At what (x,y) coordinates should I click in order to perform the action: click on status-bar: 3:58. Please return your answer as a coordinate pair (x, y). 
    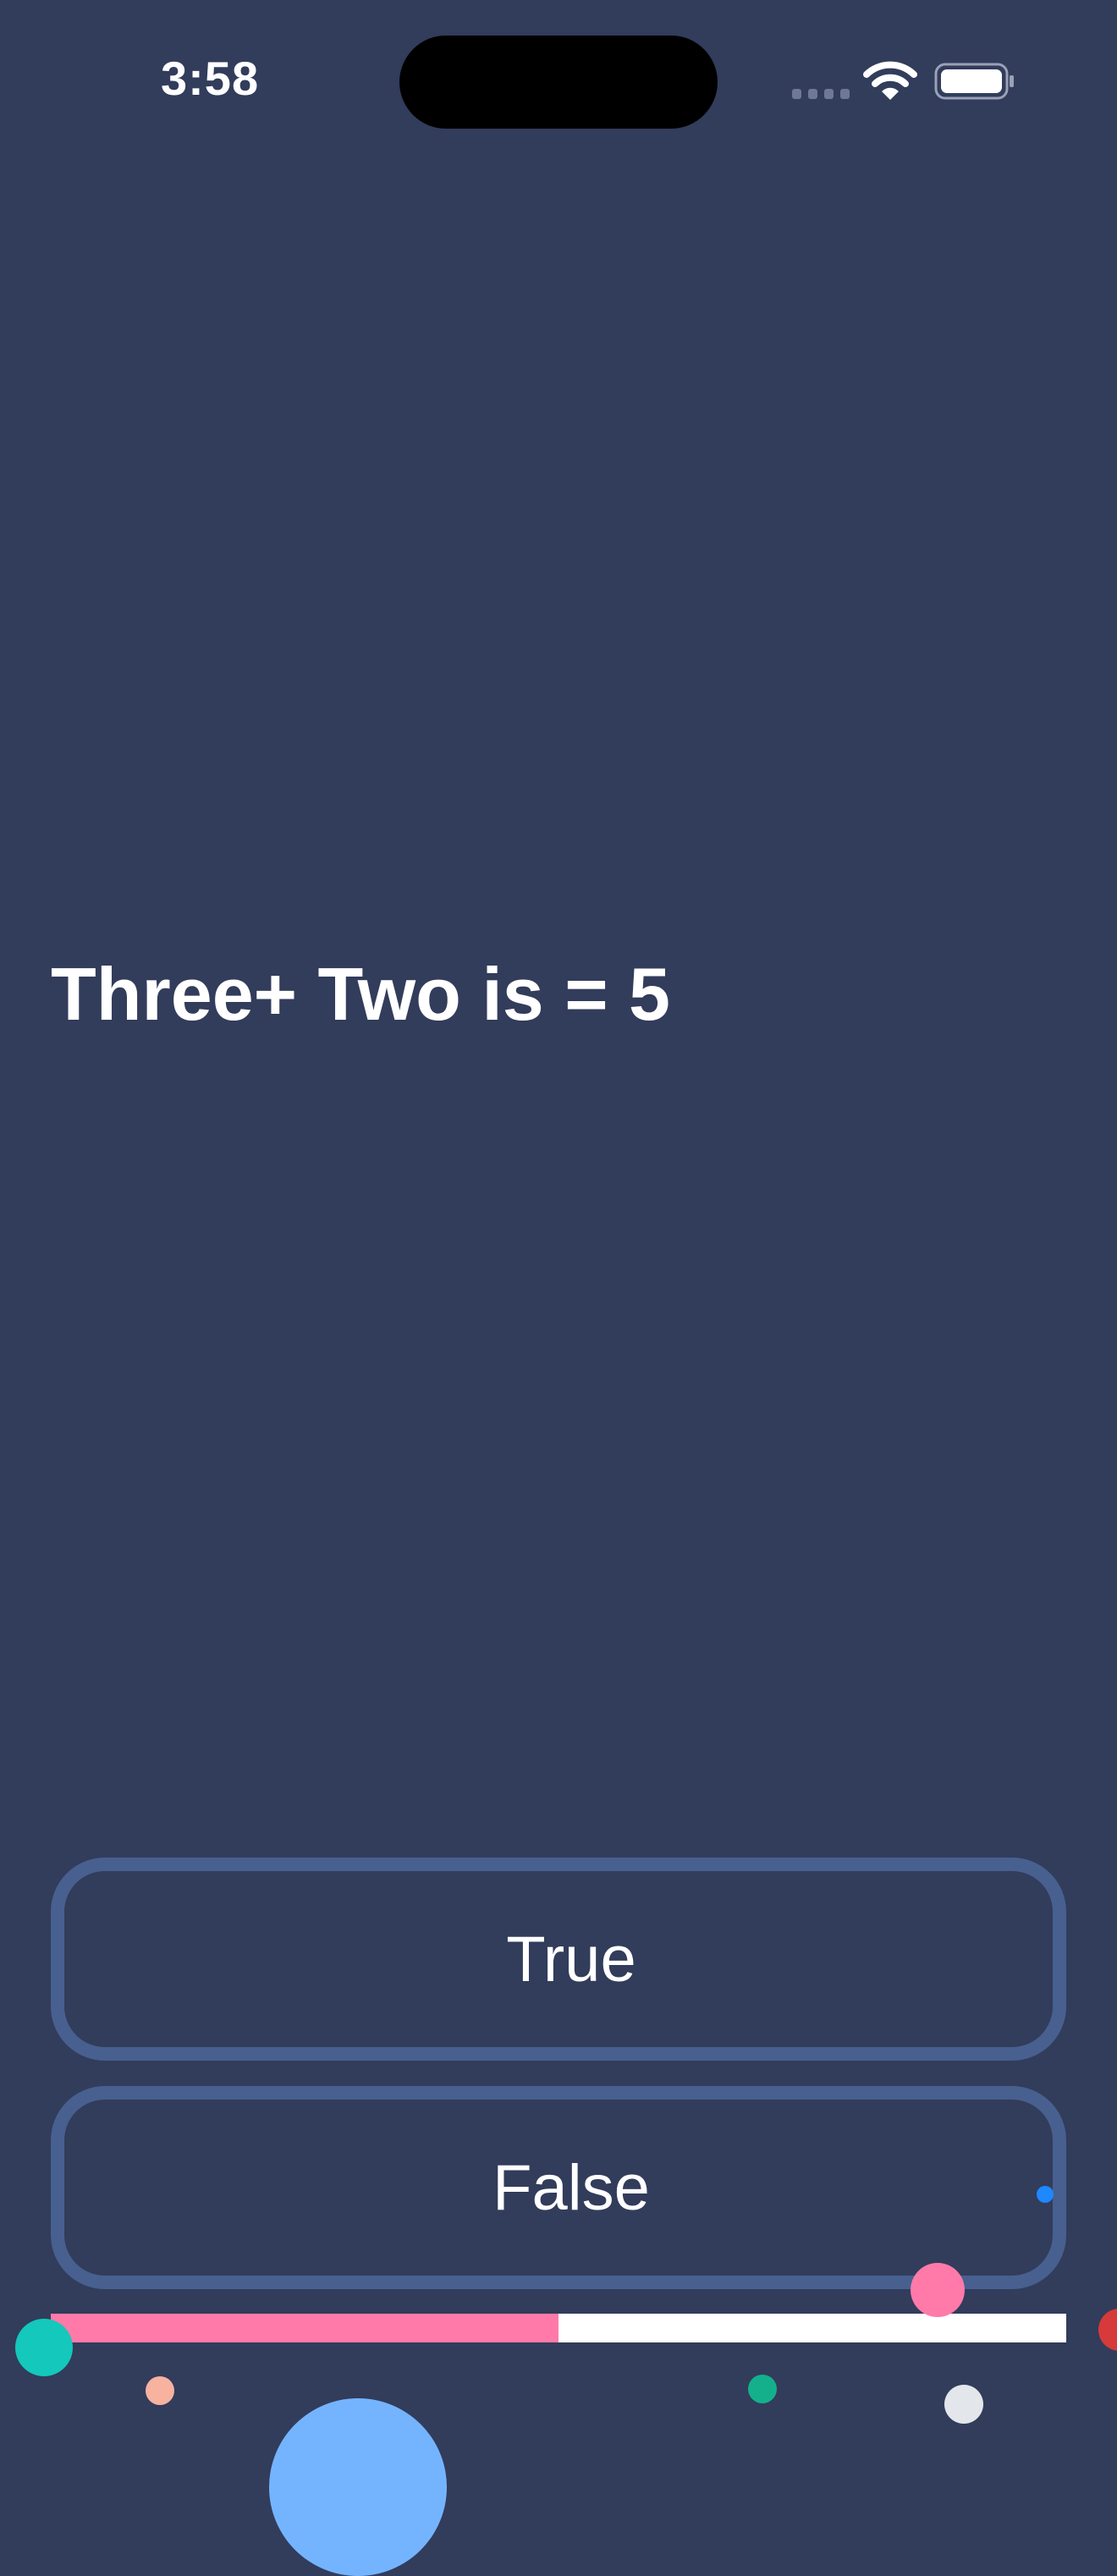
    Looking at the image, I should click on (558, 84).